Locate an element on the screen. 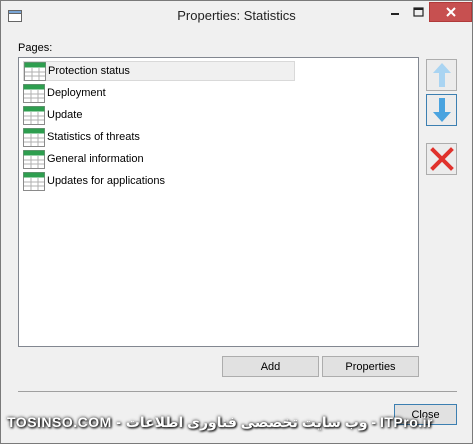 This screenshot has height=444, width=473. maximize-icon is located at coordinates (418, 11).